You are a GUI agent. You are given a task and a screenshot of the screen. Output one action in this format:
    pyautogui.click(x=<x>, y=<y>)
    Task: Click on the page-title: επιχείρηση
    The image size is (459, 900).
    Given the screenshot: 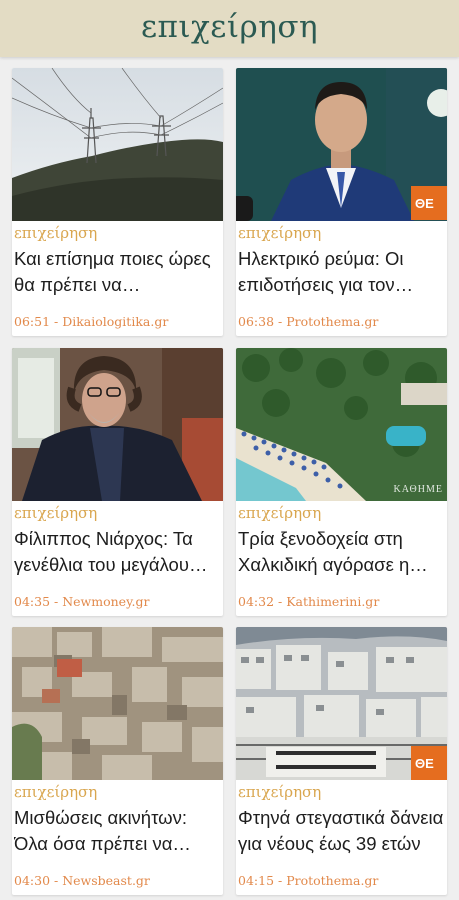 What is the action you would take?
    pyautogui.click(x=229, y=26)
    